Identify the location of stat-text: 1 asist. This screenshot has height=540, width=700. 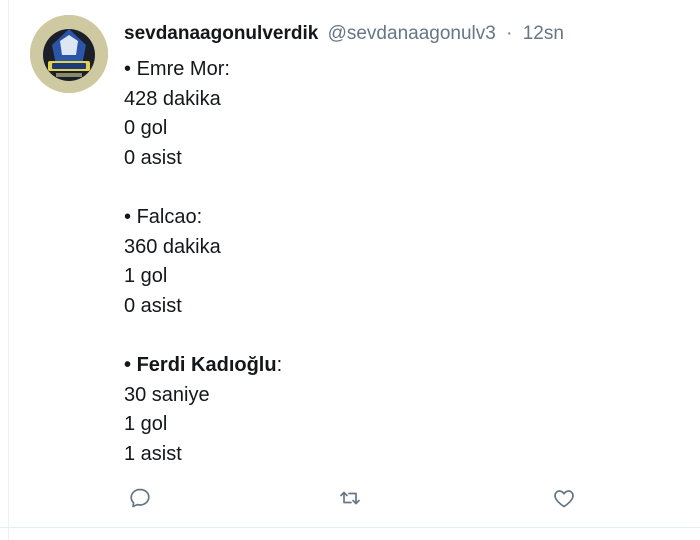
(153, 453).